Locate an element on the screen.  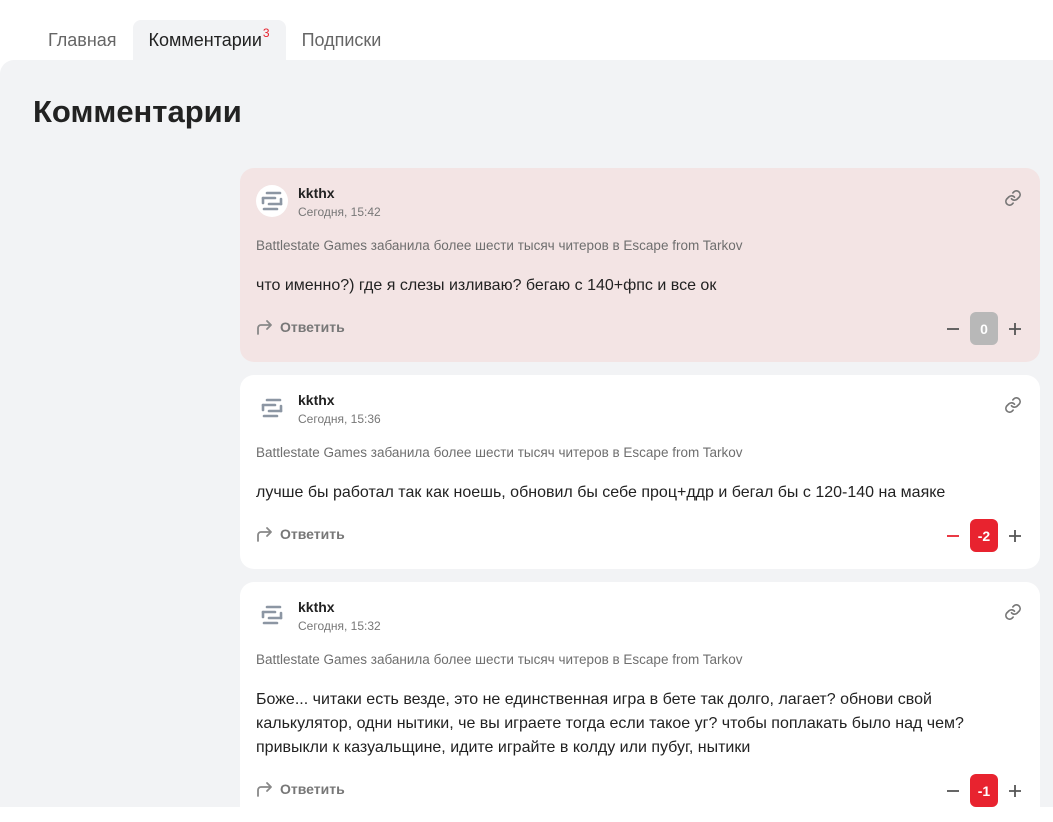
comment-date: Сегодня, 15:42 is located at coordinates (339, 212).